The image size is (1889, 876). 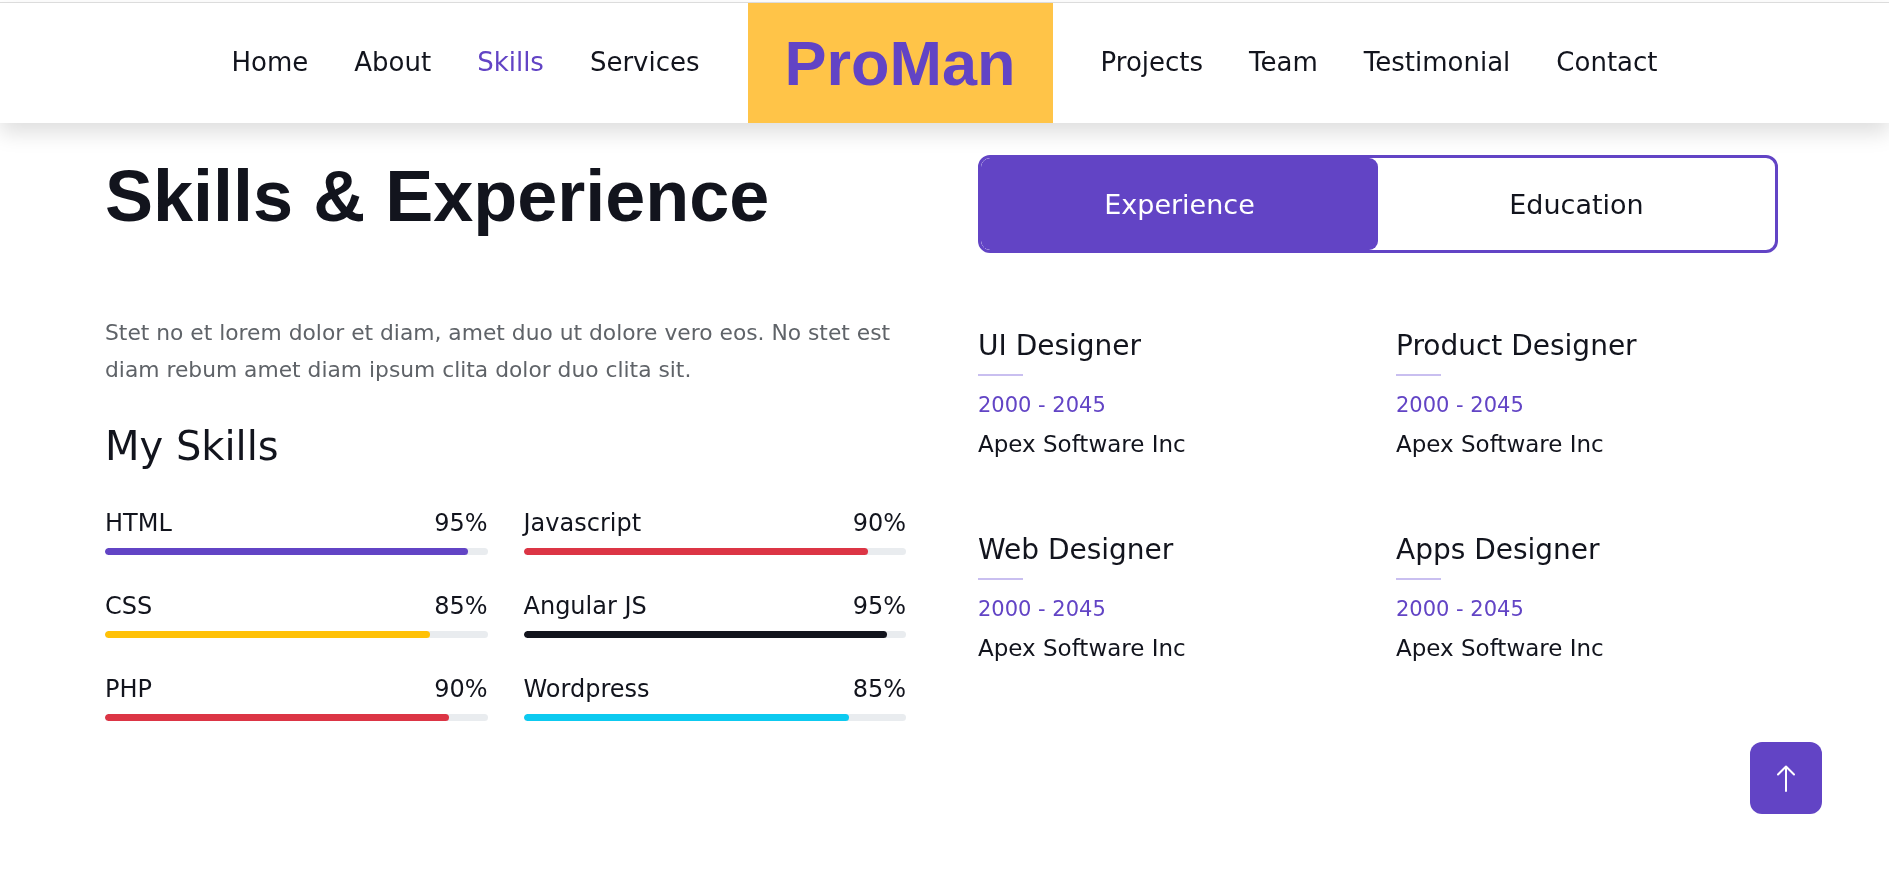 I want to click on skill-name: PHP, so click(x=128, y=689).